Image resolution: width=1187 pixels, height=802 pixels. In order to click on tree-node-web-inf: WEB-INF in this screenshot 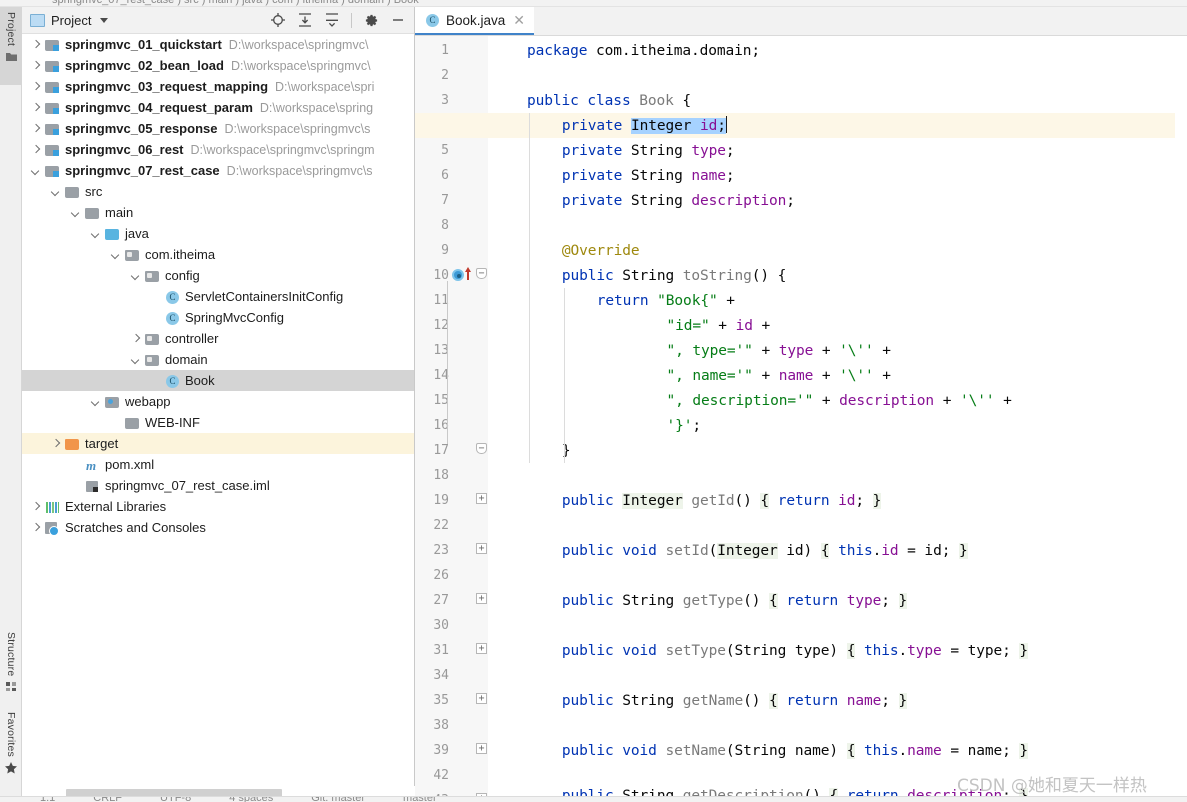, I will do `click(218, 422)`.